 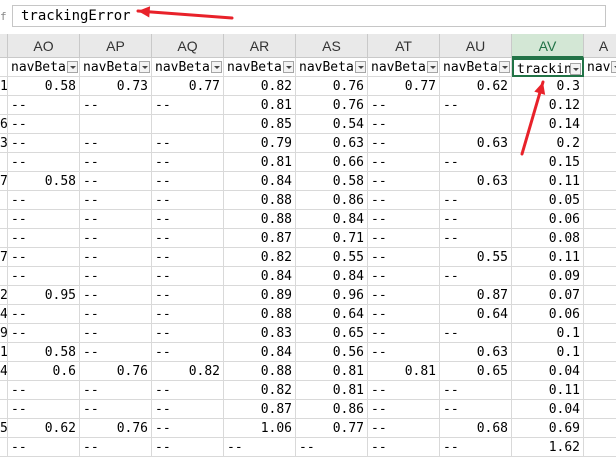 I want to click on column-header: AO, so click(x=44, y=46).